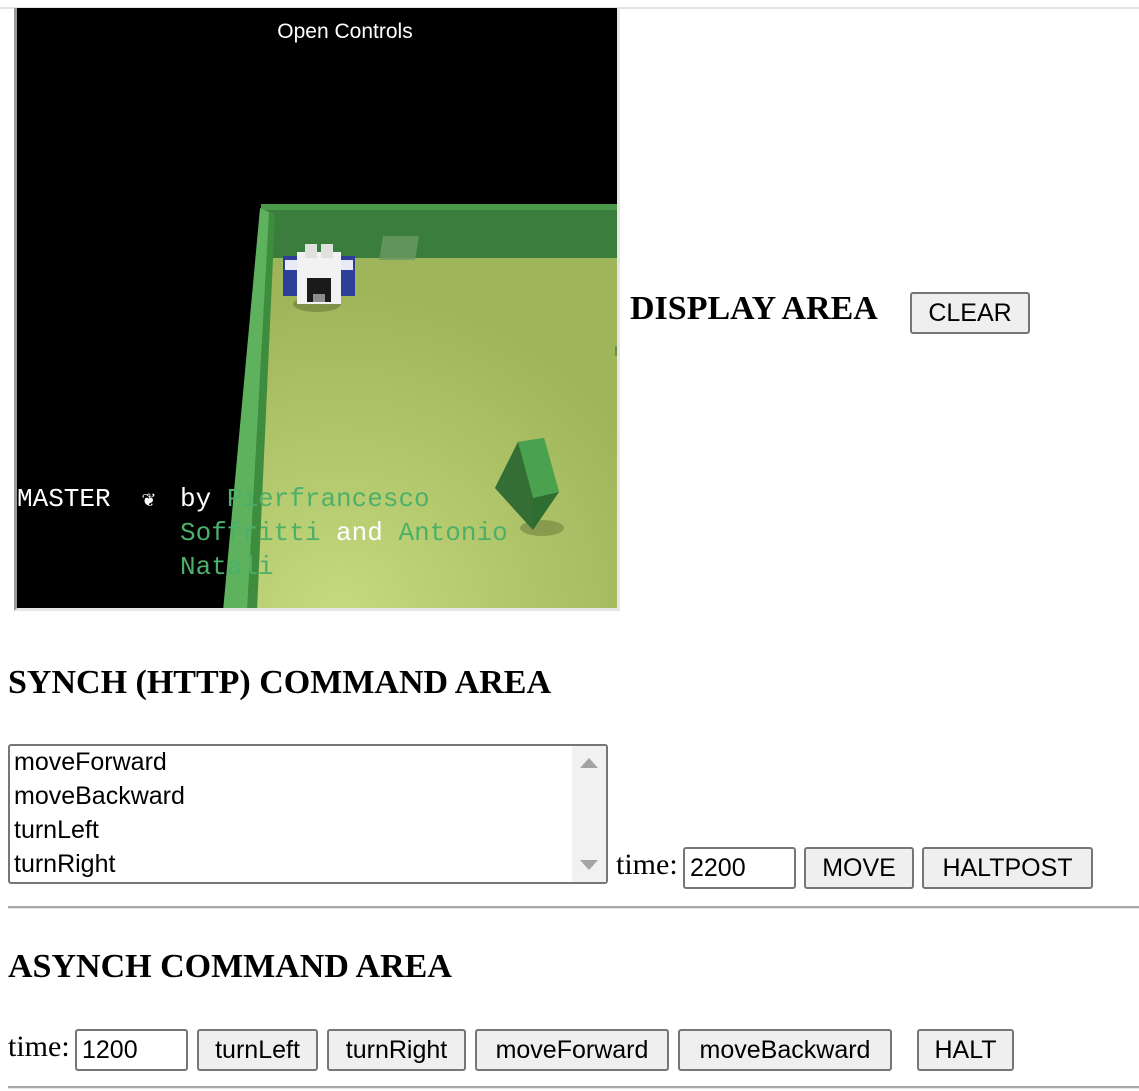 The height and width of the screenshot is (1091, 1139). What do you see at coordinates (317, 32) in the screenshot?
I see `open-controls-link: Open Controls` at bounding box center [317, 32].